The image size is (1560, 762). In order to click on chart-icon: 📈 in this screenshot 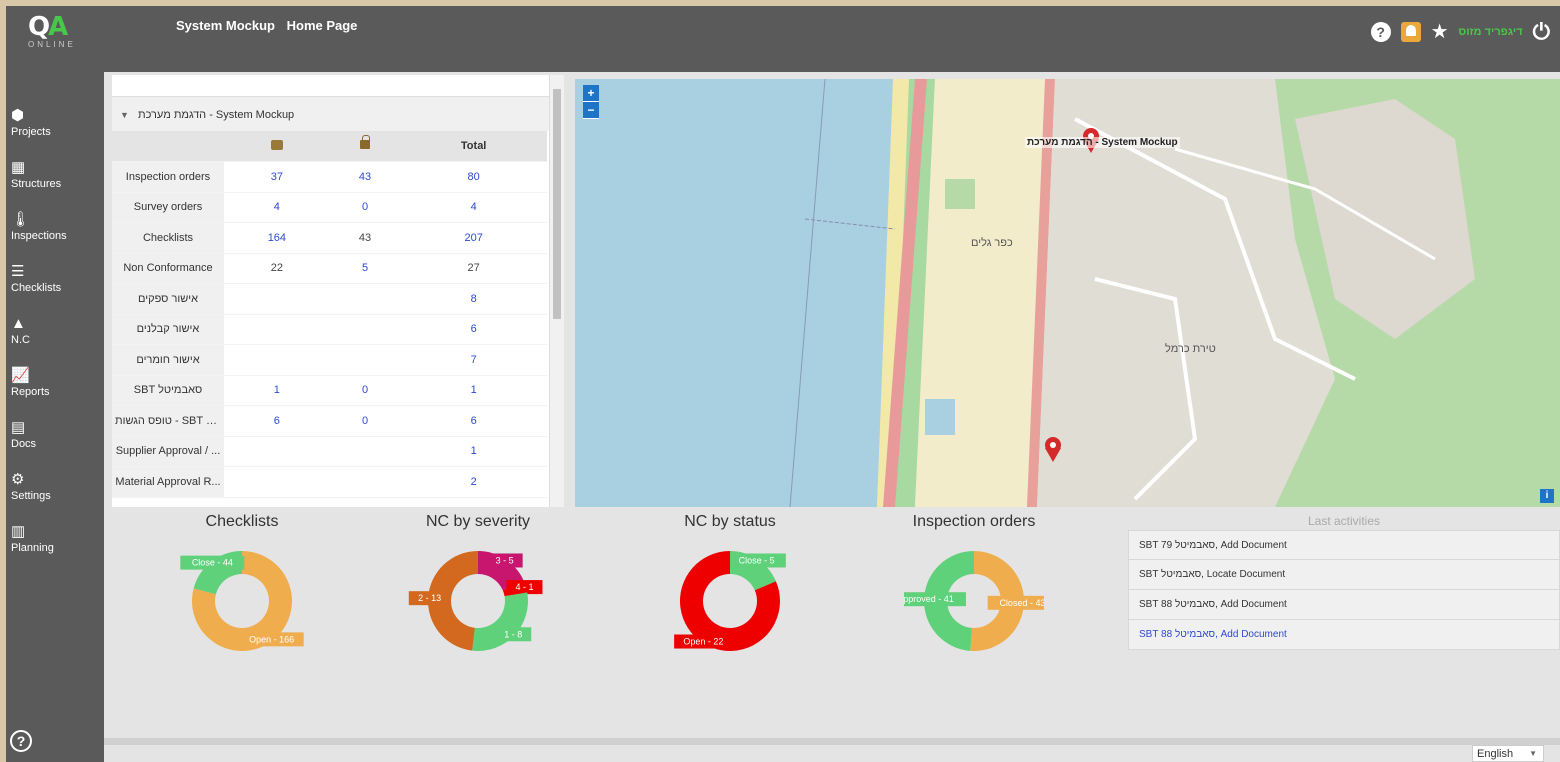, I will do `click(20, 375)`.